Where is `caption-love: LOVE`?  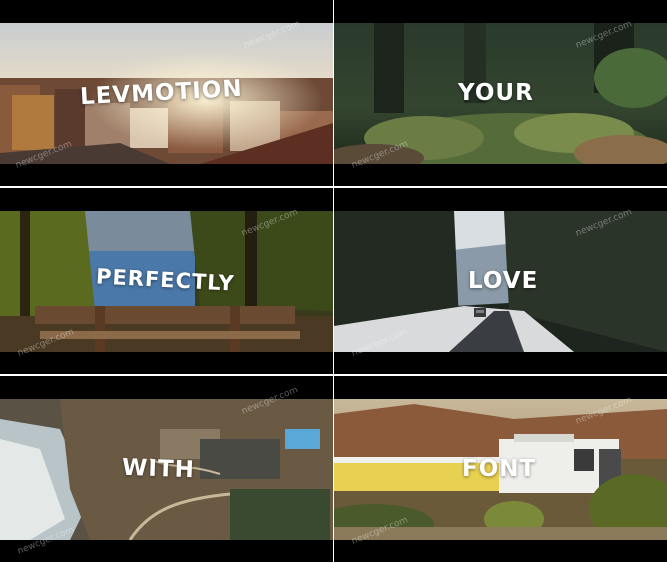 caption-love: LOVE is located at coordinates (503, 281).